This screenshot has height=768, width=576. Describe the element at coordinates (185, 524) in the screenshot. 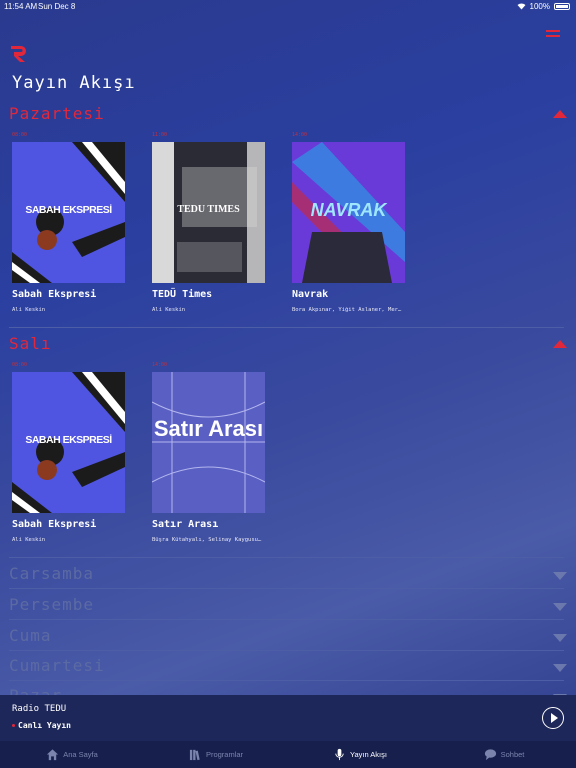

I see `program-title: Satır Arası` at that location.